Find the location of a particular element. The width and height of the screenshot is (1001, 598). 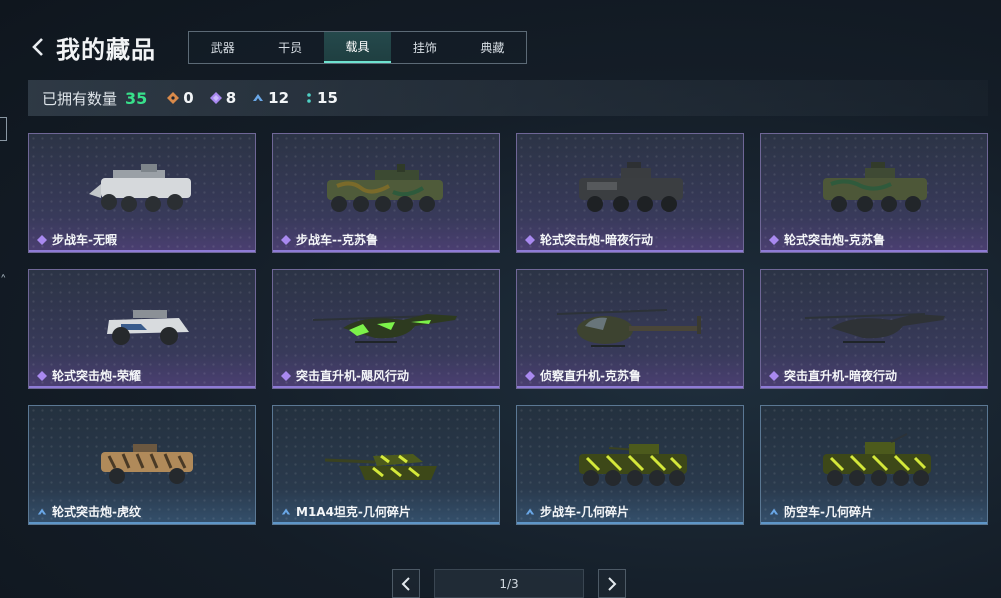

attack-heli-dark-vehicle-icon is located at coordinates (874, 328).